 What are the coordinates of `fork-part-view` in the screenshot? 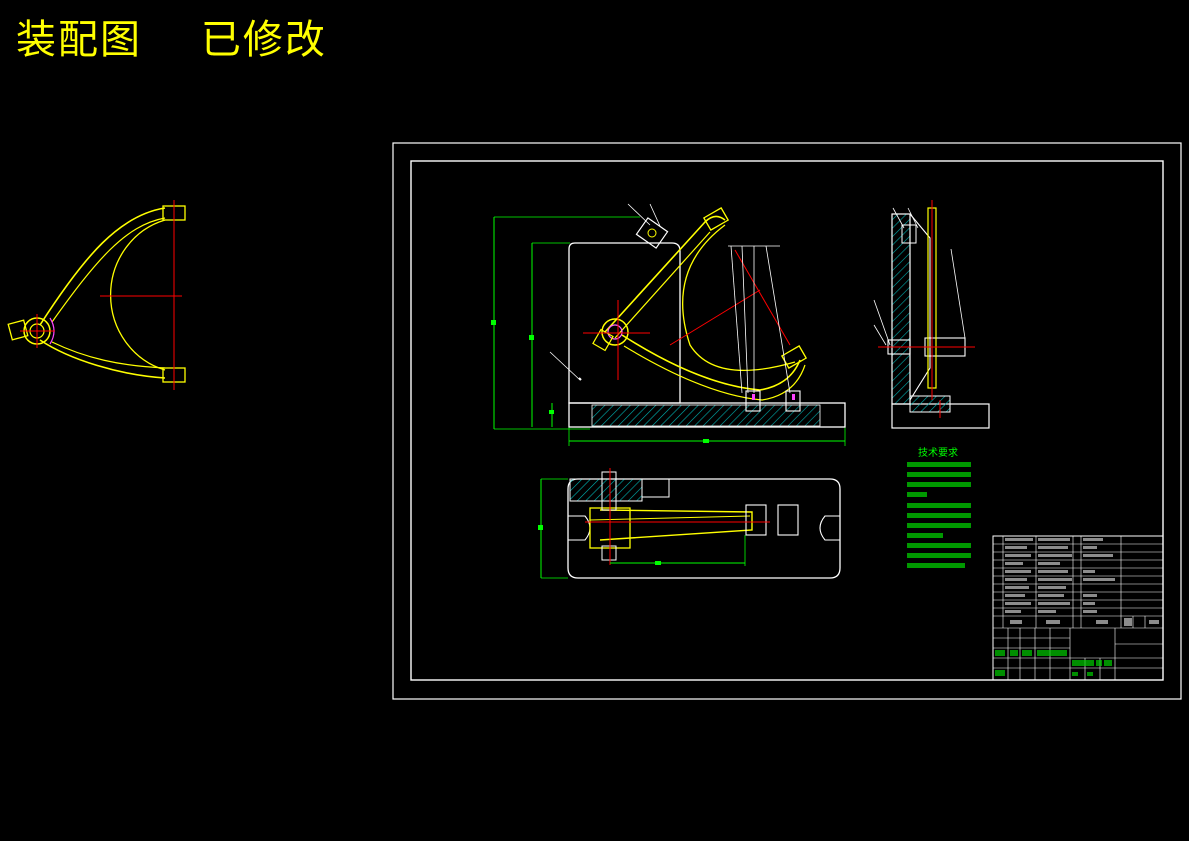 It's located at (96, 295).